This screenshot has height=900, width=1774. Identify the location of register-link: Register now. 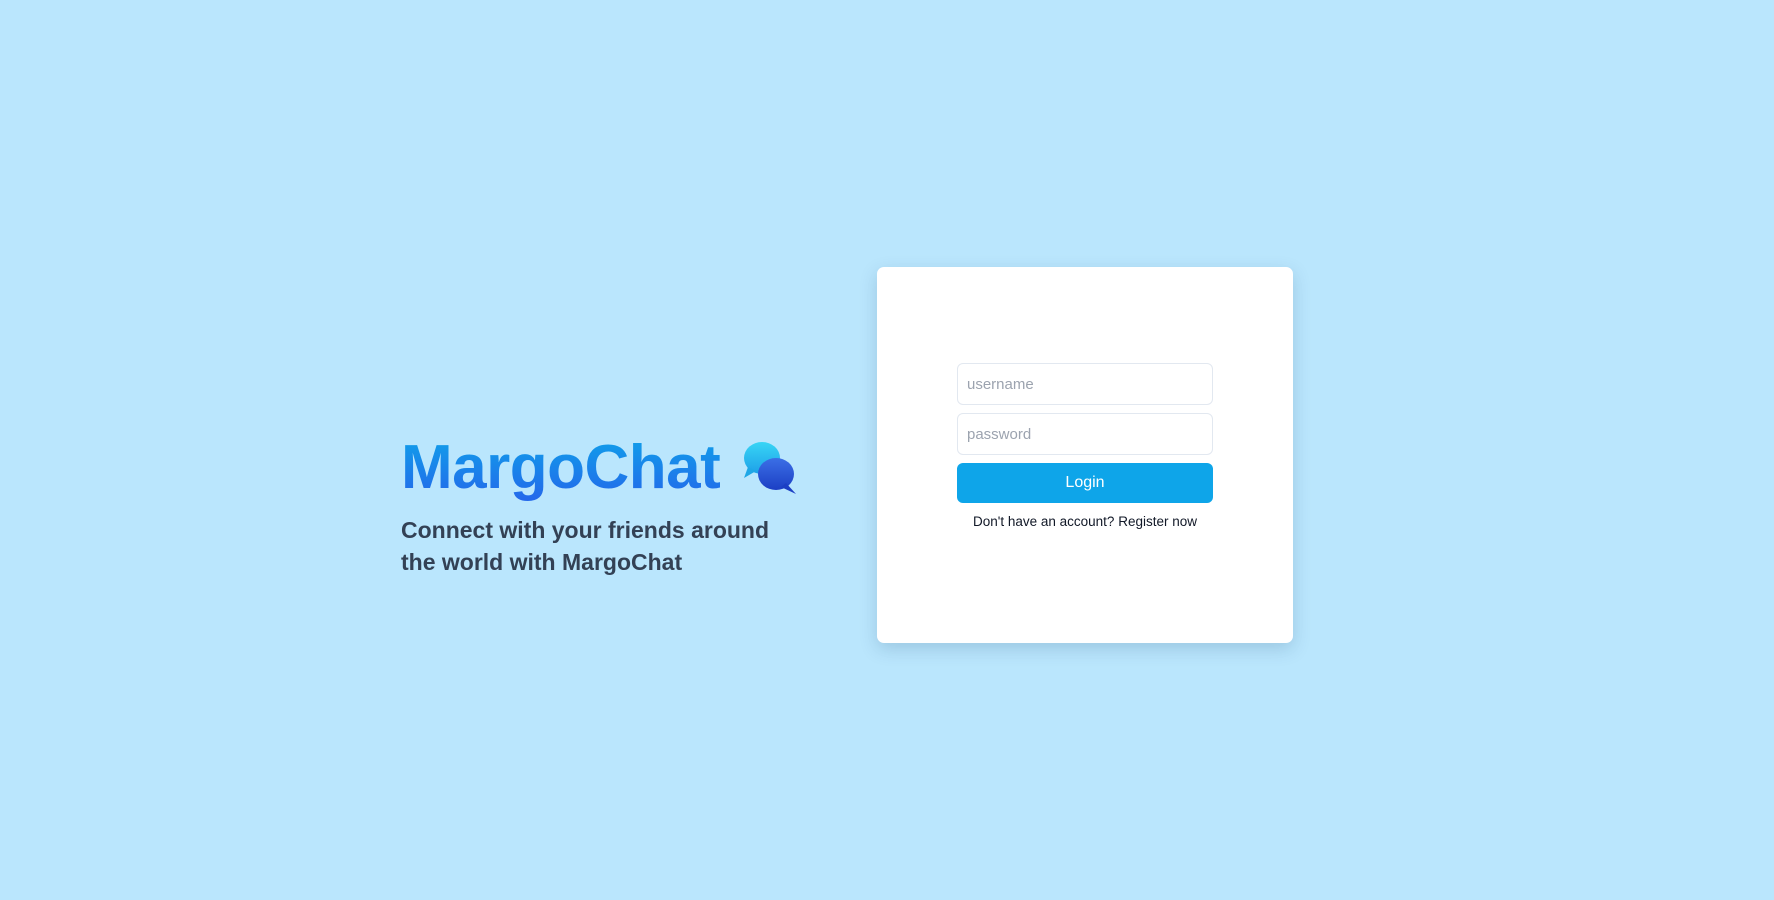
(1157, 521).